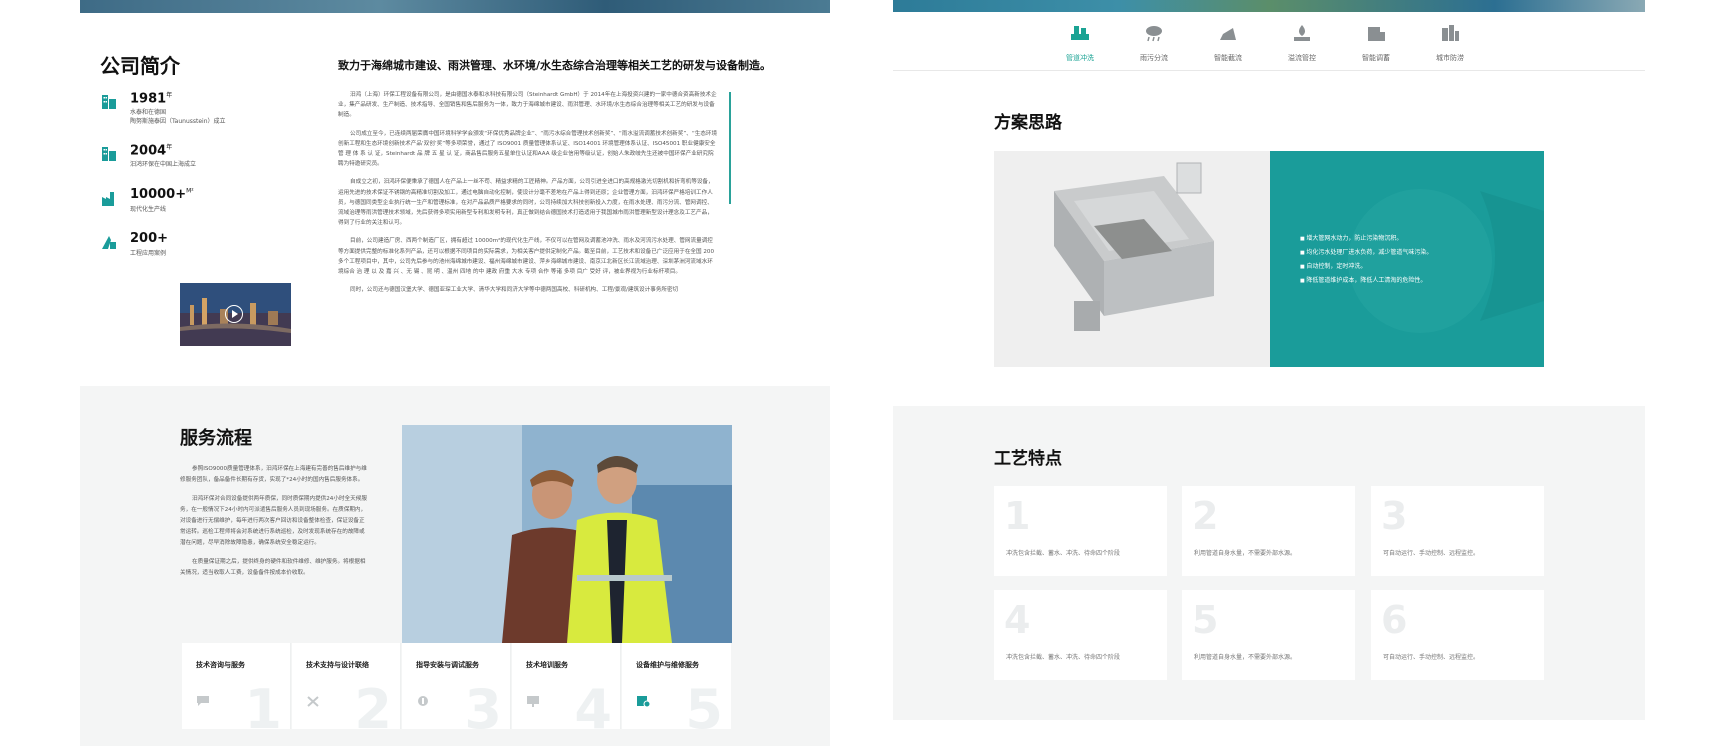 Image resolution: width=1719 pixels, height=746 pixels. Describe the element at coordinates (234, 314) in the screenshot. I see `play-icon` at that location.